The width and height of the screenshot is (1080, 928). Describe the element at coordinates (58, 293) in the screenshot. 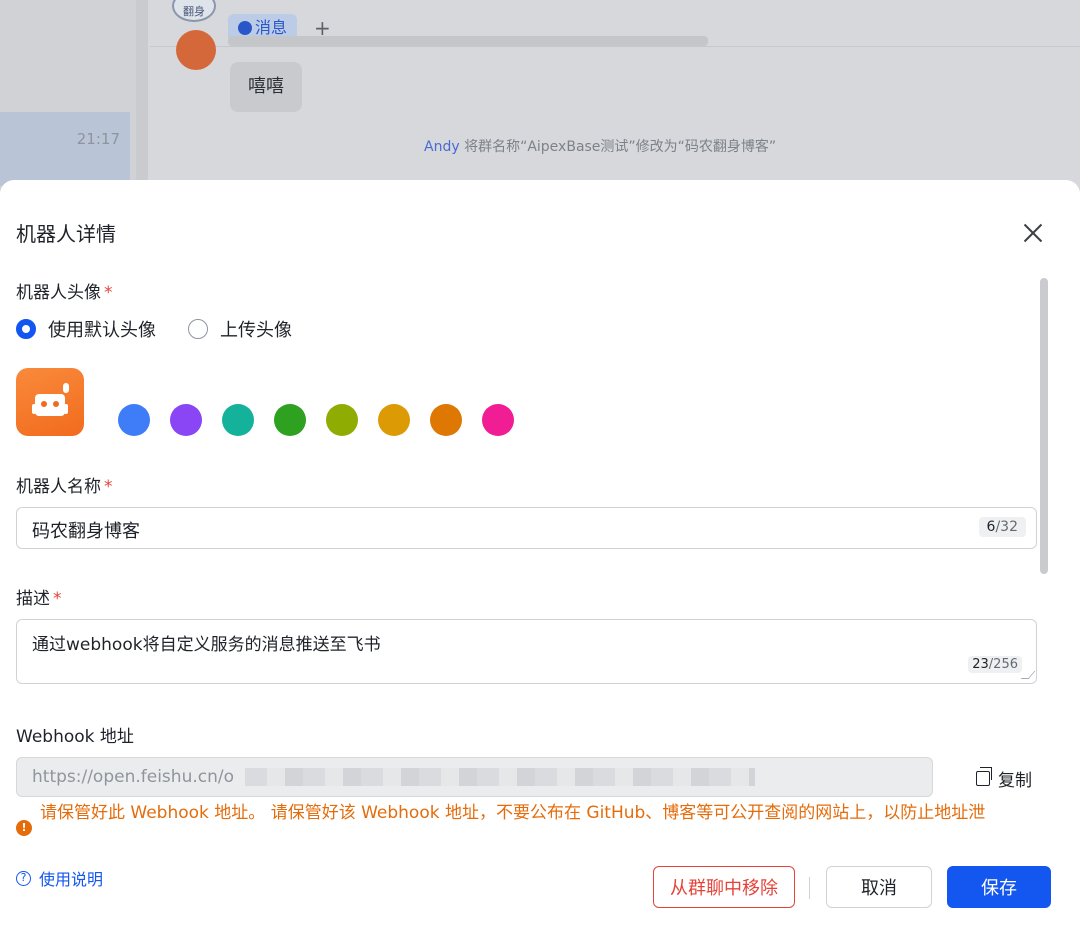

I see `avatar-label-text: 机器人头像` at that location.